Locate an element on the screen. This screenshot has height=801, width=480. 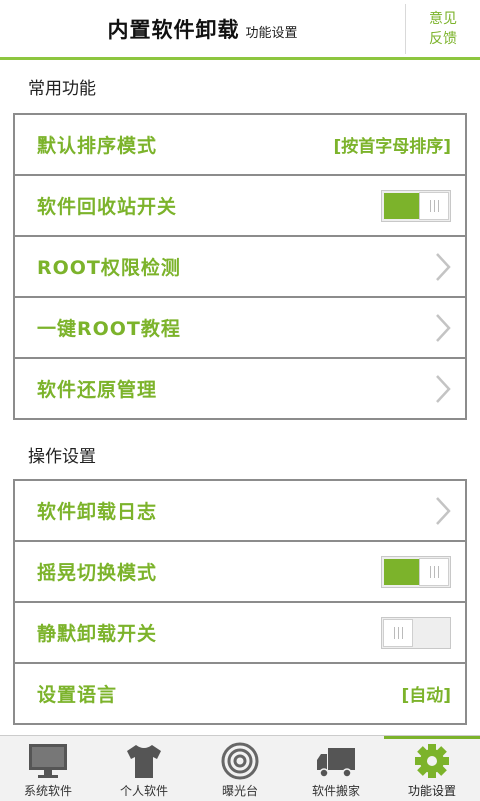
silent-uninstall-row: 静默卸载开关 is located at coordinates (240, 631).